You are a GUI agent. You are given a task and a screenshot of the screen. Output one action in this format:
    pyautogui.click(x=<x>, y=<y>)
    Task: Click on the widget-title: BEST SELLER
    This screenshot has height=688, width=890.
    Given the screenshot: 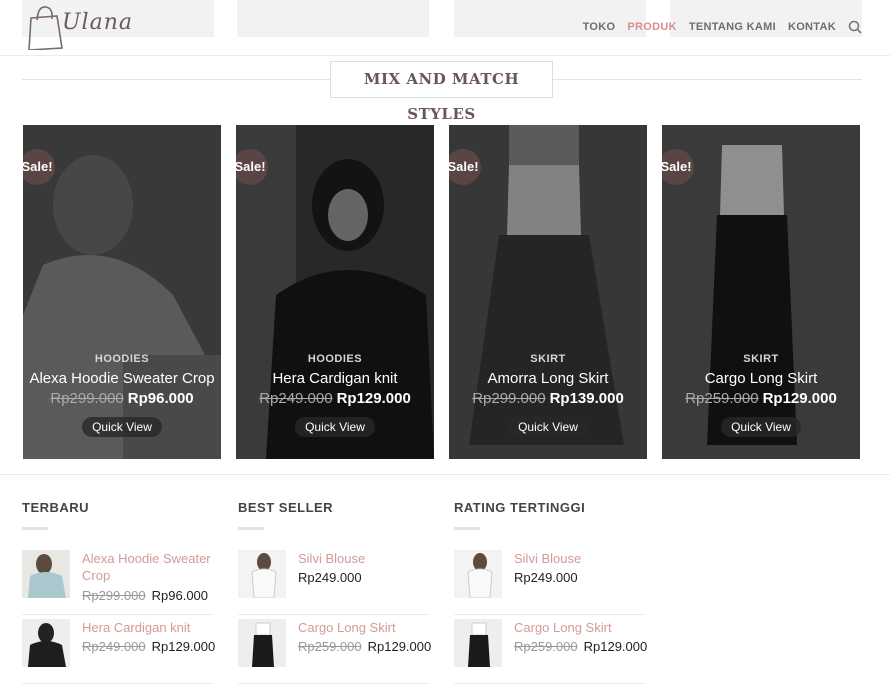 What is the action you would take?
    pyautogui.click(x=286, y=507)
    